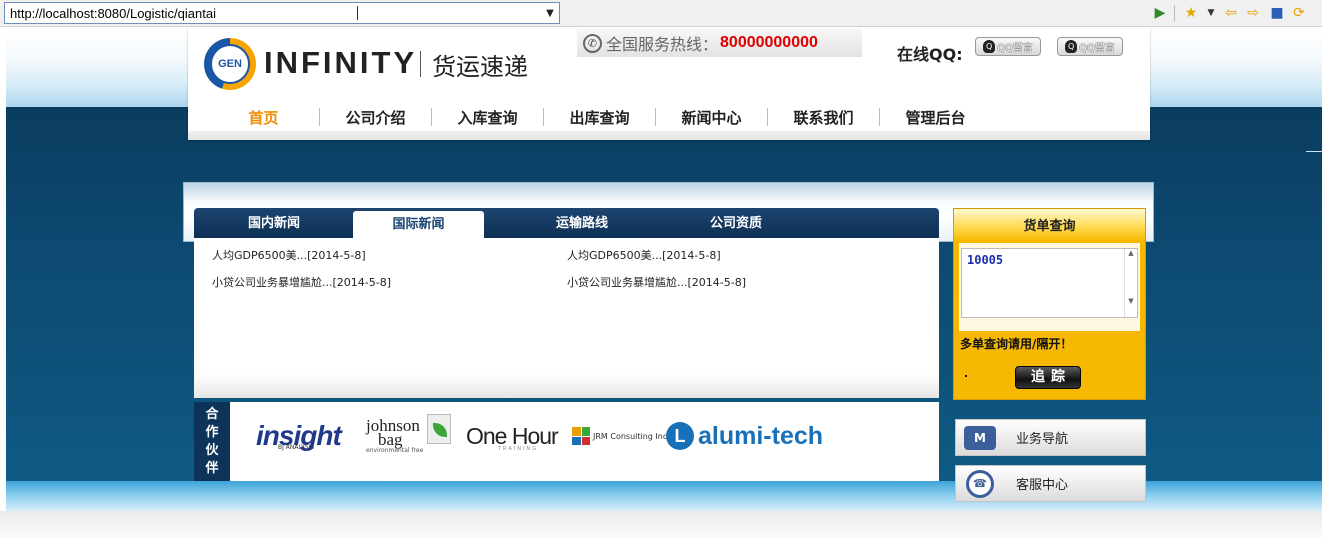 The height and width of the screenshot is (538, 1322). I want to click on refresh-icon: ⟳, so click(1299, 13).